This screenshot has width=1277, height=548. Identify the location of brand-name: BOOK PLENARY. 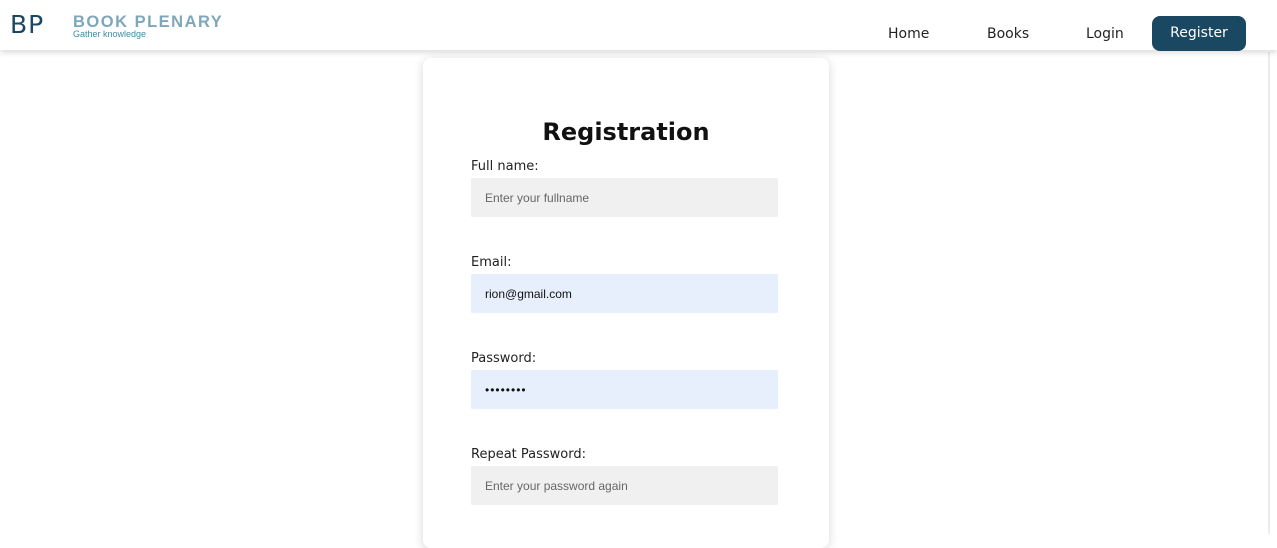
(148, 22).